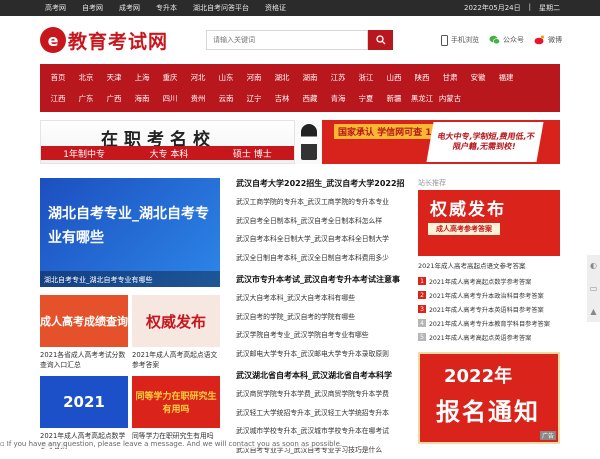 The width and height of the screenshot is (600, 459). What do you see at coordinates (478, 375) in the screenshot?
I see `banner2-year: 2022年` at bounding box center [478, 375].